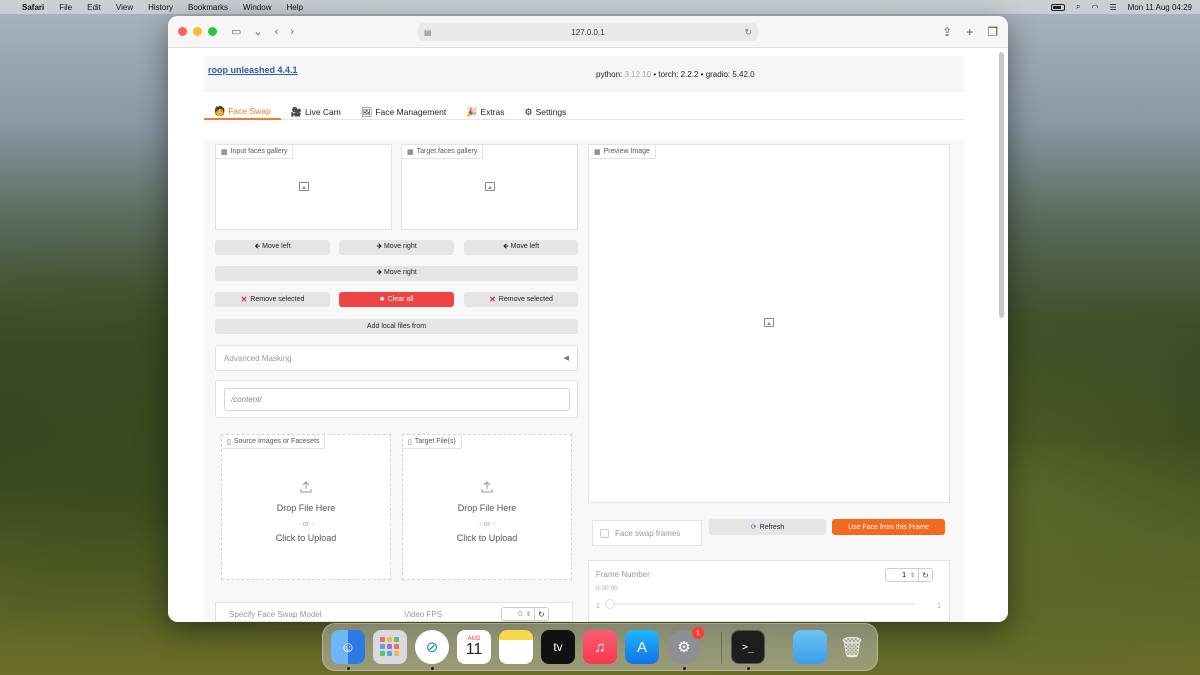  I want to click on frame-number-stepper: 1 ⇕ ↻, so click(909, 575).